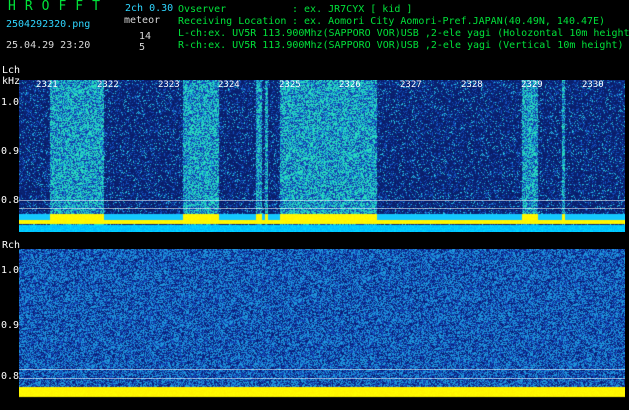 This screenshot has height=410, width=629. I want to click on time-tick-2325: 2325, so click(290, 85).